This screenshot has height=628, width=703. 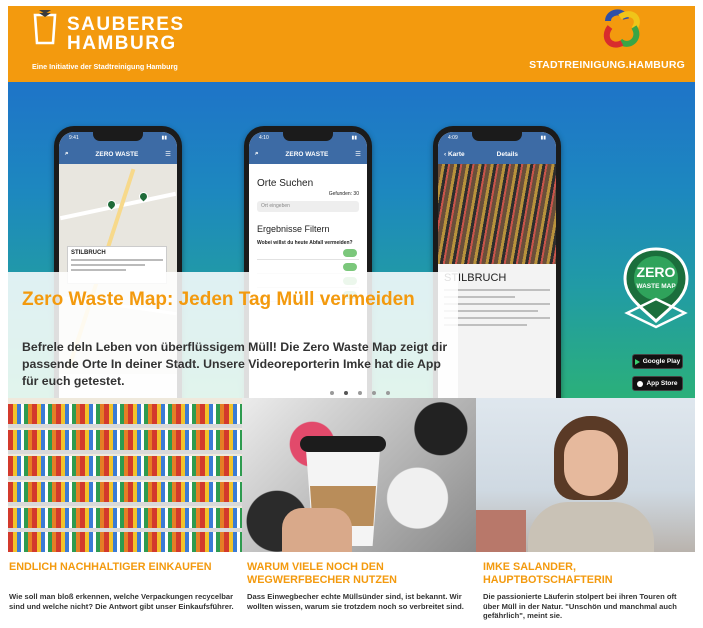 I want to click on map-card-title: STILBRUCH, so click(x=88, y=253).